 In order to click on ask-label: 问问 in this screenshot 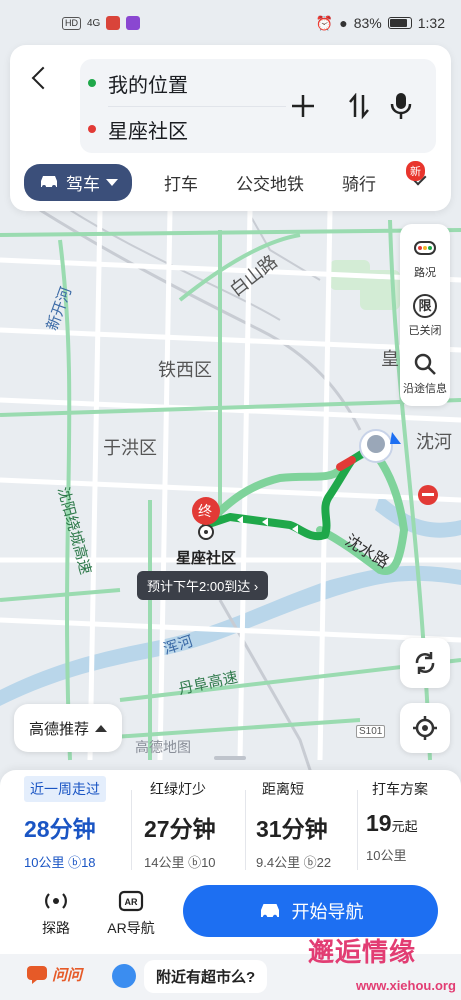, I will do `click(67, 975)`.